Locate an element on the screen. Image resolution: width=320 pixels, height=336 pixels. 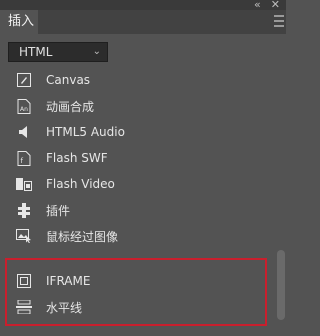
speaker-icon is located at coordinates (24, 132).